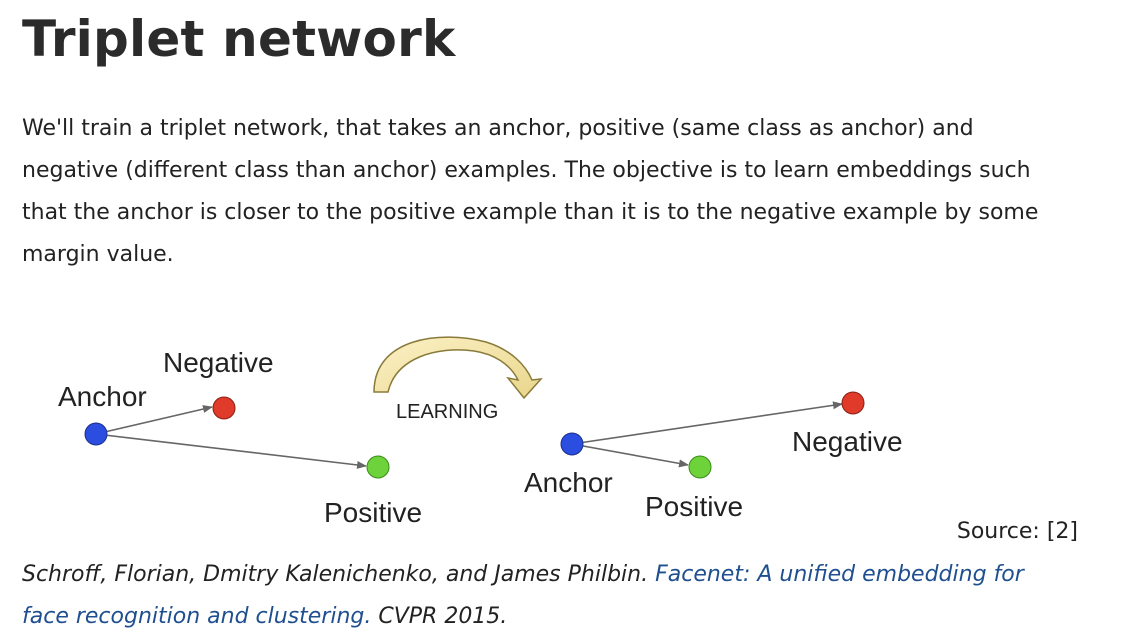 The height and width of the screenshot is (644, 1123). I want to click on negative-node-after, so click(853, 403).